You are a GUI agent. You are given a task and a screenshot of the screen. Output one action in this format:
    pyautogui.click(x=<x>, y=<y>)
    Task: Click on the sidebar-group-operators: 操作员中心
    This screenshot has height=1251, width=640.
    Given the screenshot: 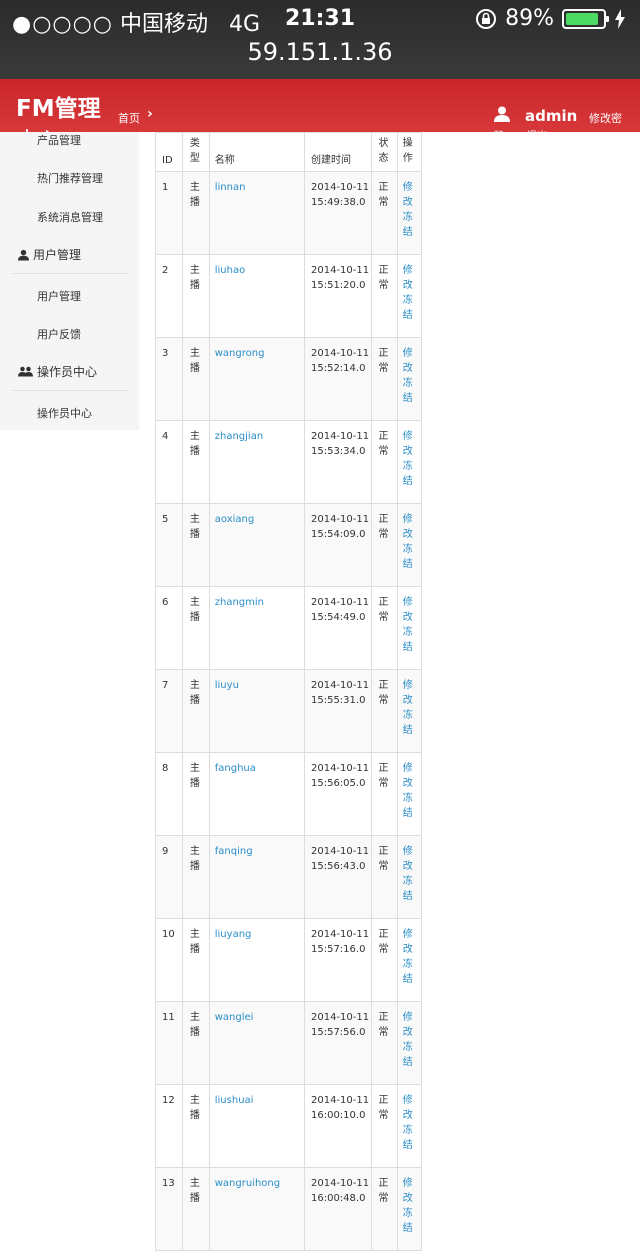 What is the action you would take?
    pyautogui.click(x=57, y=371)
    